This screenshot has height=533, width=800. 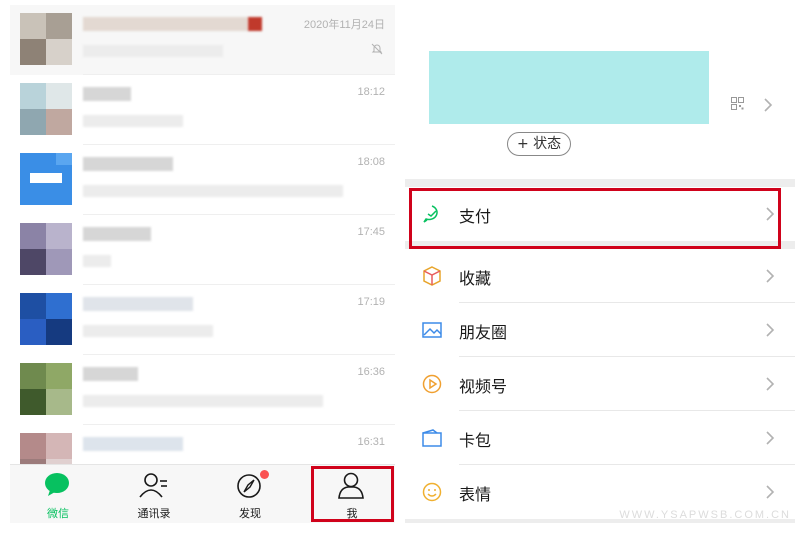 What do you see at coordinates (202, 390) in the screenshot?
I see `chat-list-item: 16:36` at bounding box center [202, 390].